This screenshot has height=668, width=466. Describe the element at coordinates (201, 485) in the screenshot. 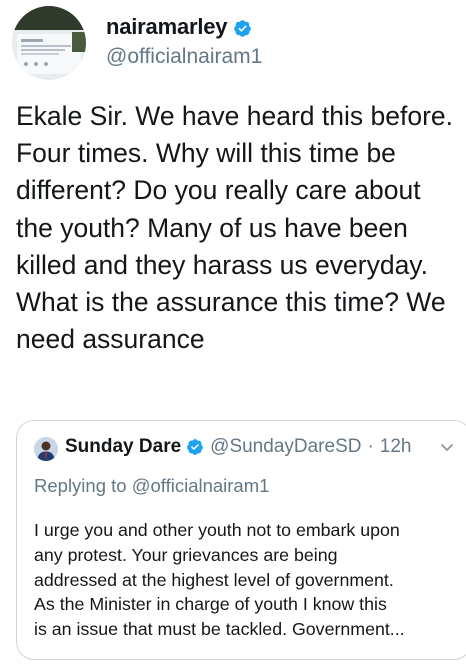

I see `replying-to-mention: @officialnairam1` at that location.